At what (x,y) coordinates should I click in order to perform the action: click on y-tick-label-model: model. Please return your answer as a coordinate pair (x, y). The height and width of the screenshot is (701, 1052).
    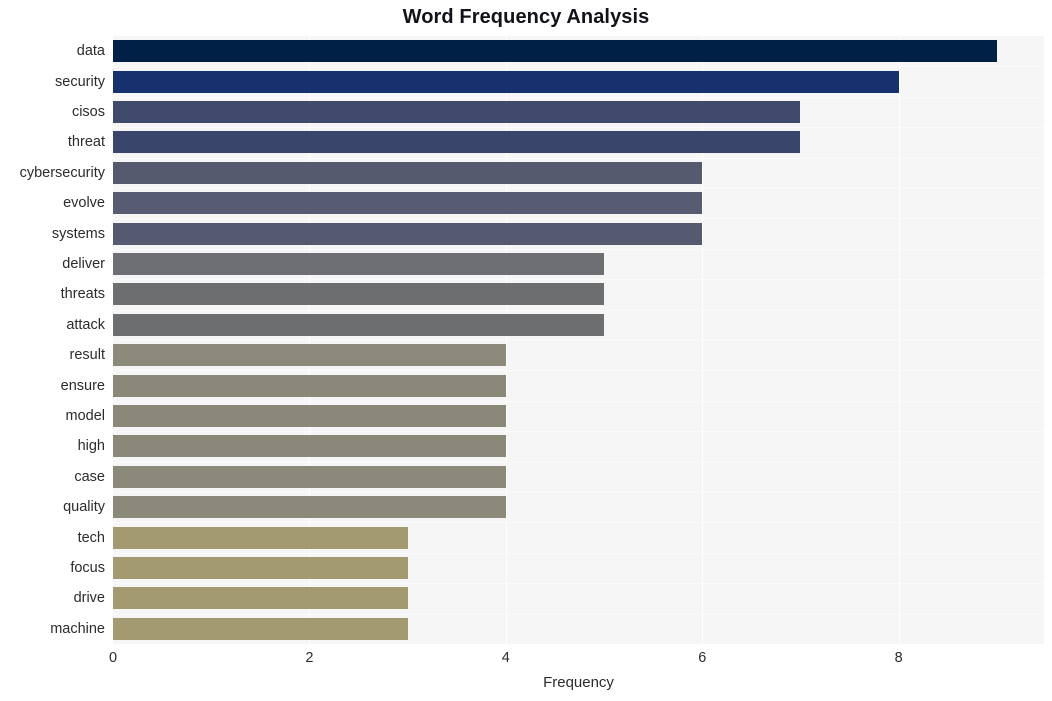
    Looking at the image, I should click on (85, 416).